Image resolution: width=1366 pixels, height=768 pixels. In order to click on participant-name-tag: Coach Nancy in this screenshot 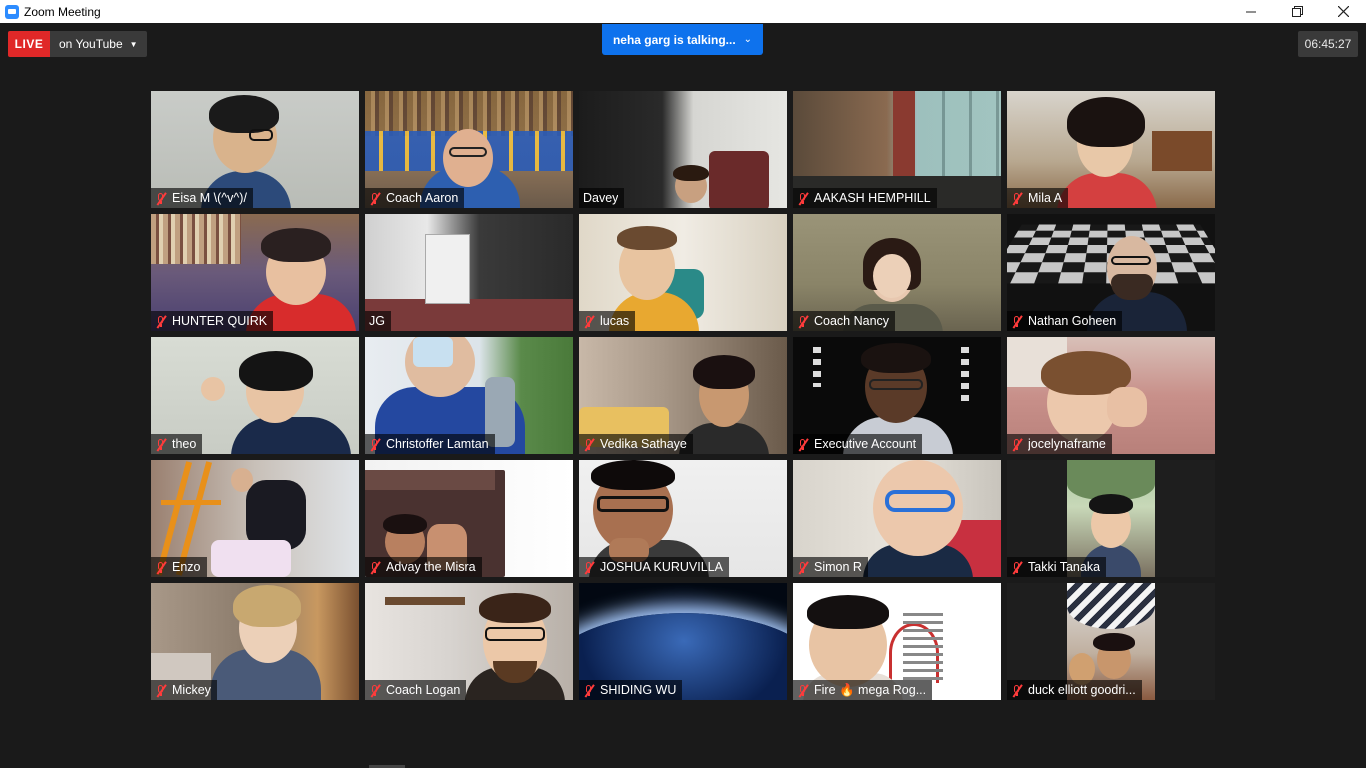, I will do `click(844, 321)`.